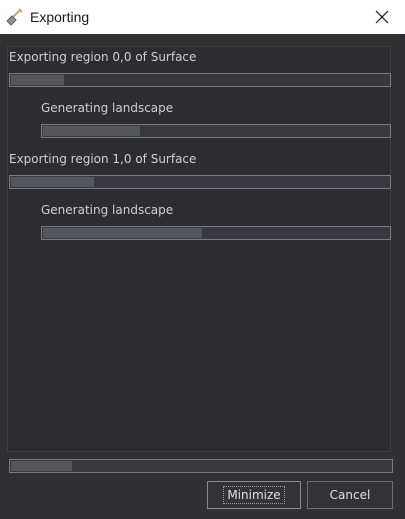 The image size is (405, 519). I want to click on cancel-button-label: Cancel, so click(350, 495).